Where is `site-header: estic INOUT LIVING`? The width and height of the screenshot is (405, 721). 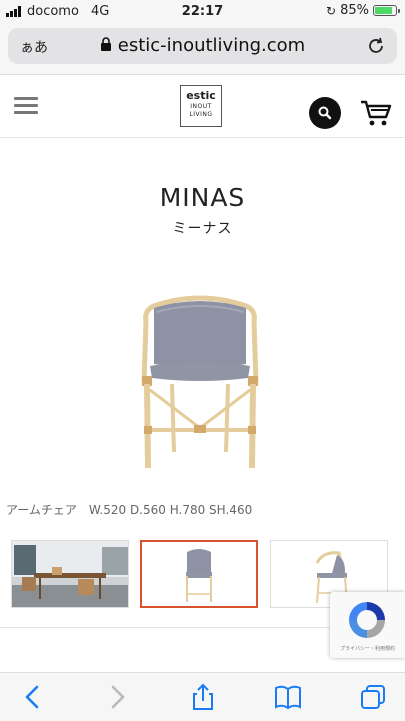 site-header: estic INOUT LIVING is located at coordinates (202, 106).